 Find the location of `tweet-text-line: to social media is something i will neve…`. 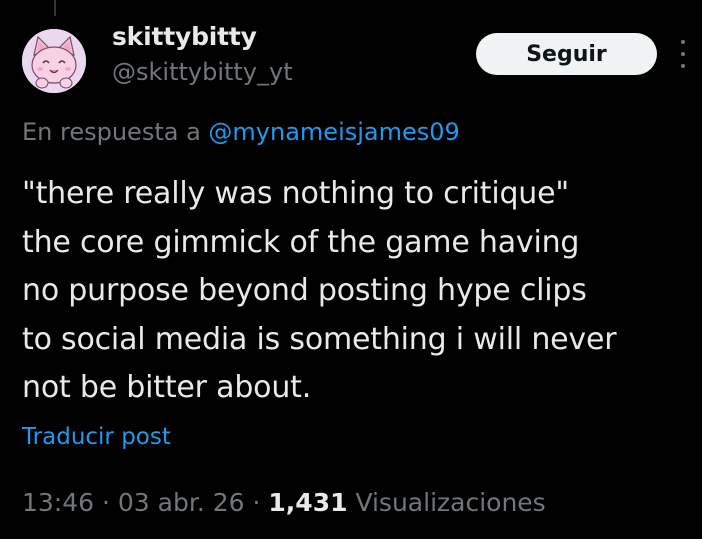

tweet-text-line: to social media is something i will neve… is located at coordinates (319, 339).